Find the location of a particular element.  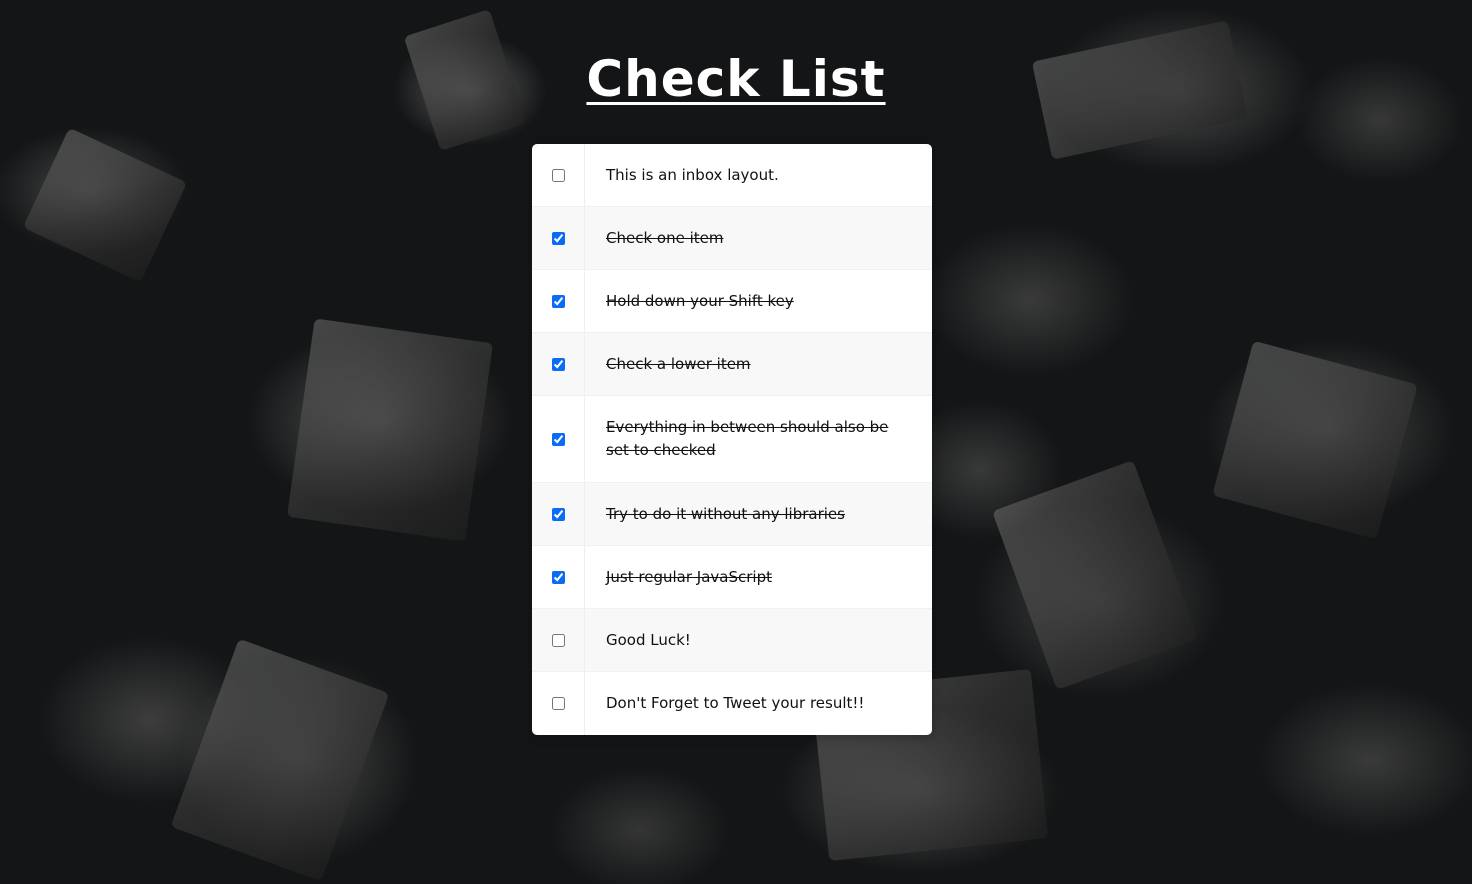

list-item: Just regular JavaScript is located at coordinates (732, 577).